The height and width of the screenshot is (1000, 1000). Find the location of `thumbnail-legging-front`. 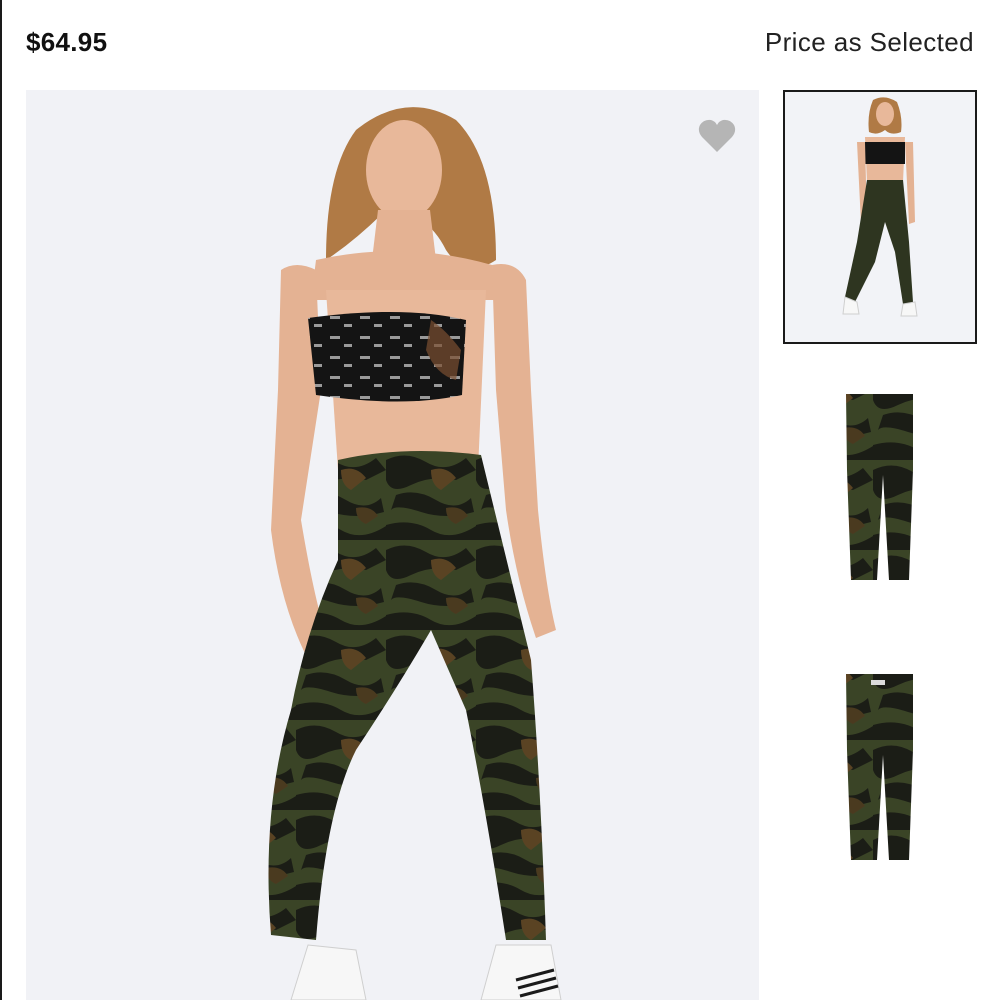

thumbnail-legging-front is located at coordinates (880, 497).